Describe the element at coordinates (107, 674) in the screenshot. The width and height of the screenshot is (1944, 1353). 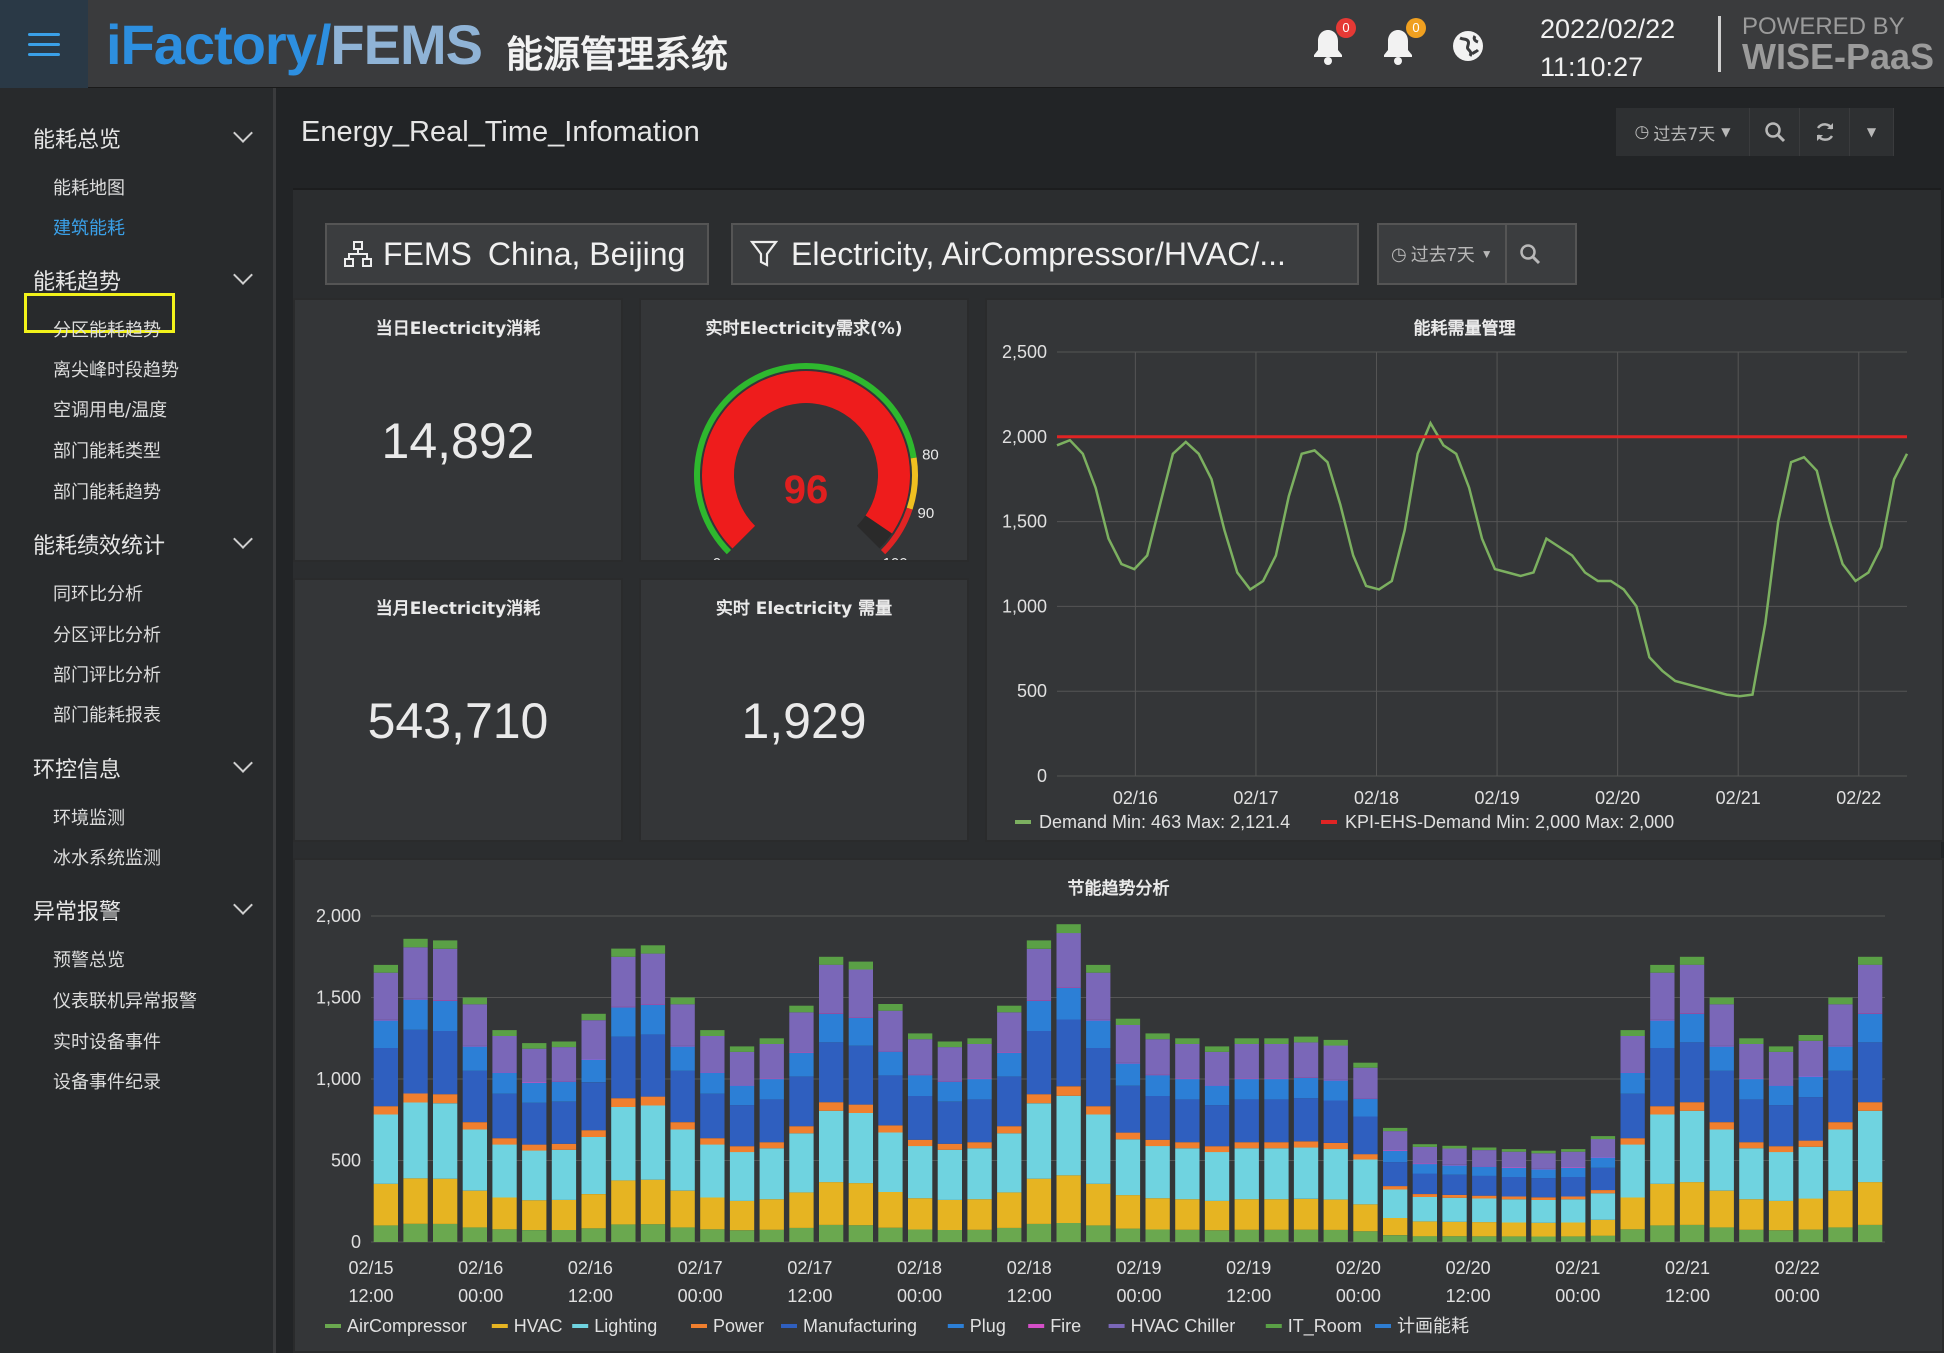
I see `sidebar-item: 部门评比分析` at that location.